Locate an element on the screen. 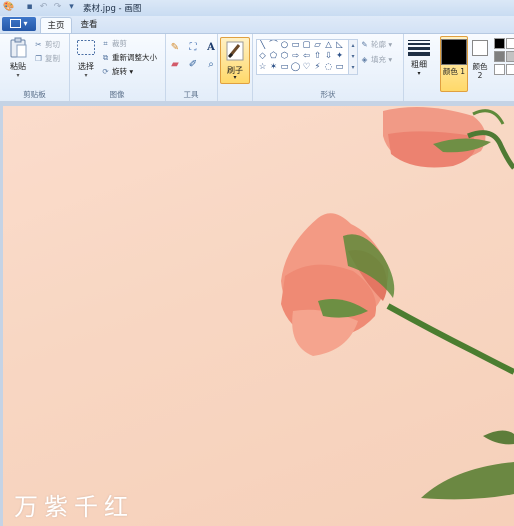 This screenshot has width=514, height=526. save-icon: ▪ is located at coordinates (29, 7).